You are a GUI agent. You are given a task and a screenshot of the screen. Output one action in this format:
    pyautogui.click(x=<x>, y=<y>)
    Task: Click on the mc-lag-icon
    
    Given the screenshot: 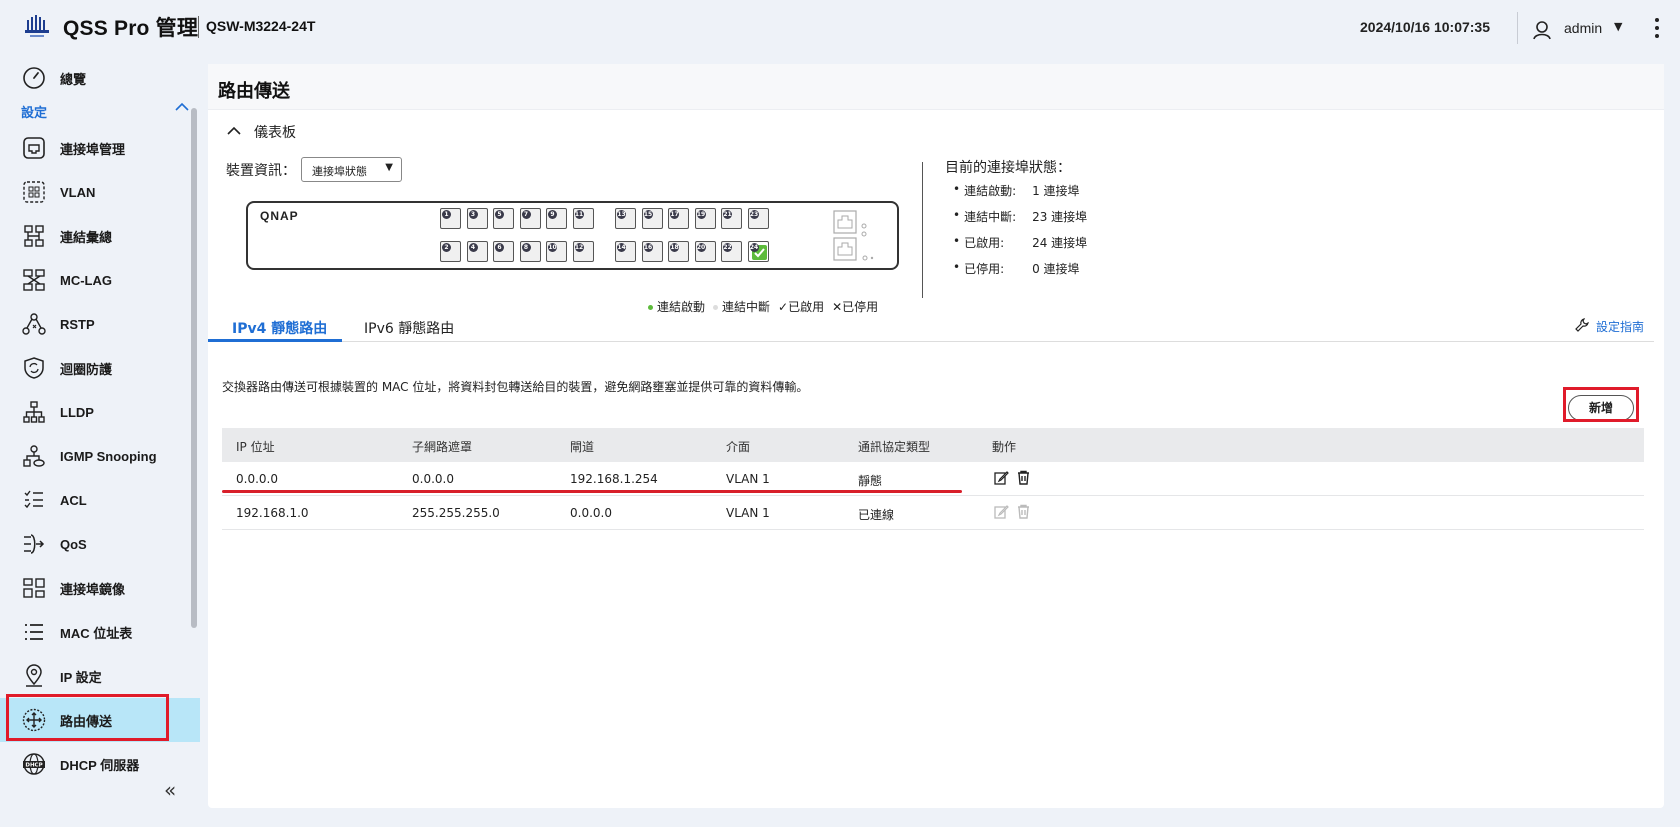 What is the action you would take?
    pyautogui.click(x=34, y=280)
    